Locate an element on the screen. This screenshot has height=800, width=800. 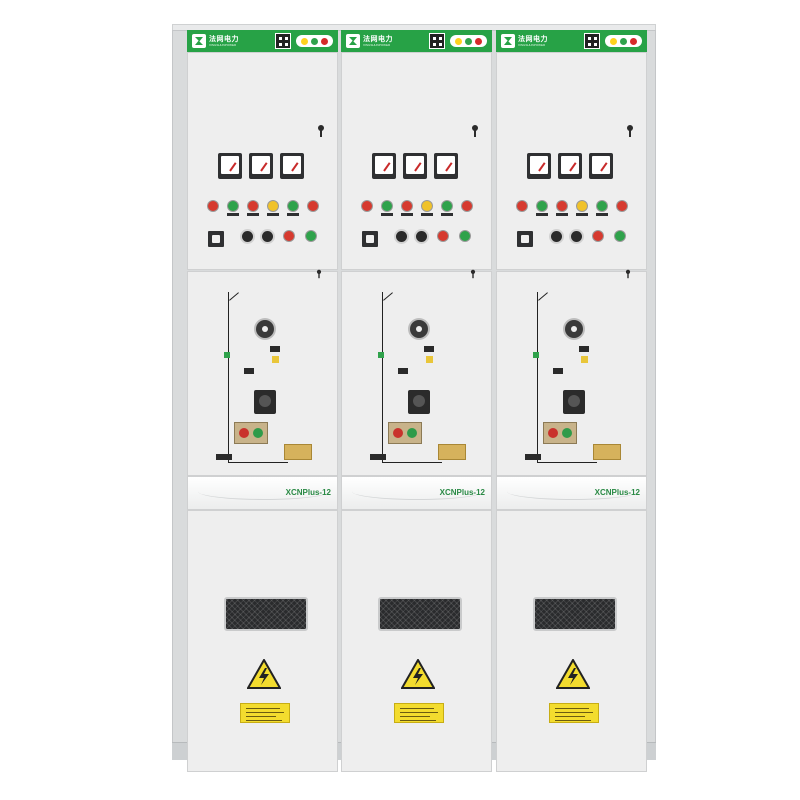
status-indicator is located at coordinates (536, 355).